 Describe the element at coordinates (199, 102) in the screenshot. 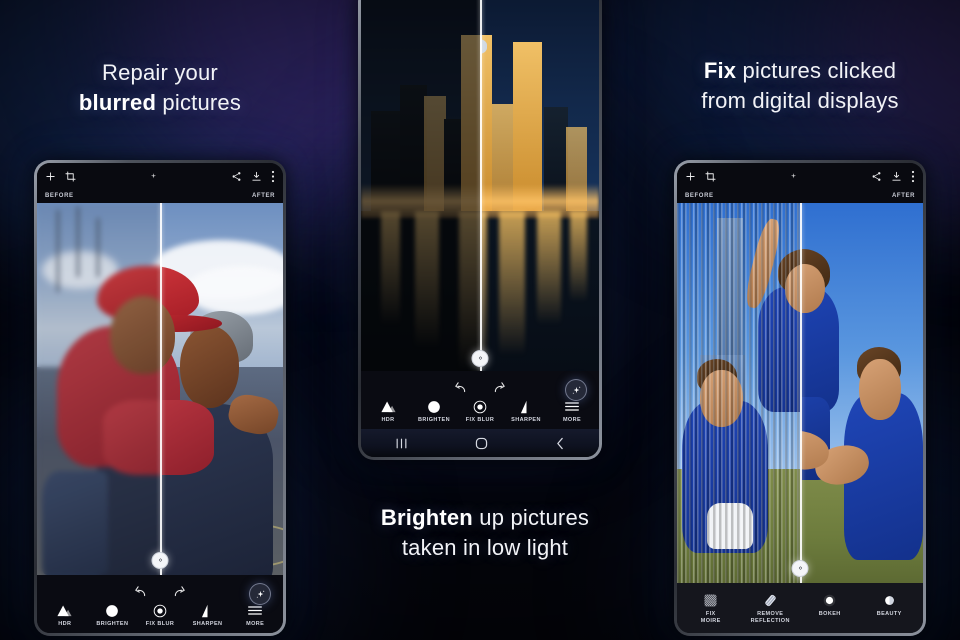

I see `headline-left-line2: pictures` at that location.